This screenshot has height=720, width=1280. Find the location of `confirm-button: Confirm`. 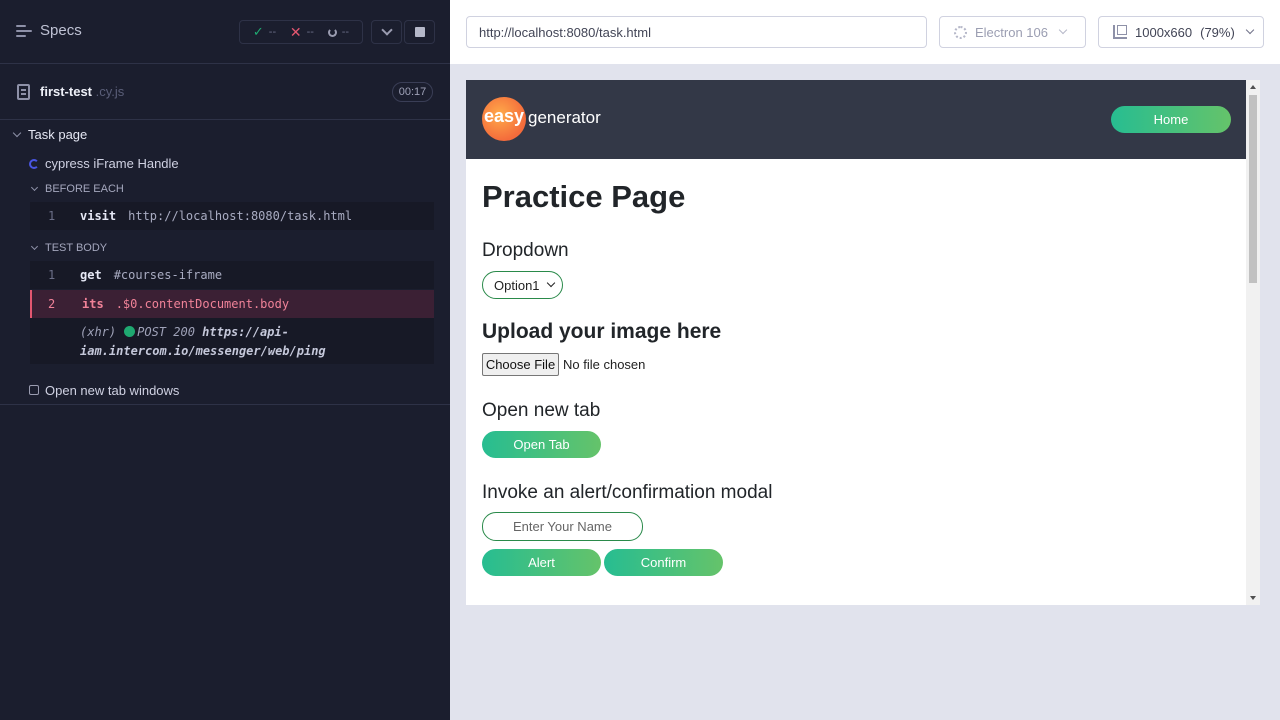

confirm-button: Confirm is located at coordinates (663, 562).